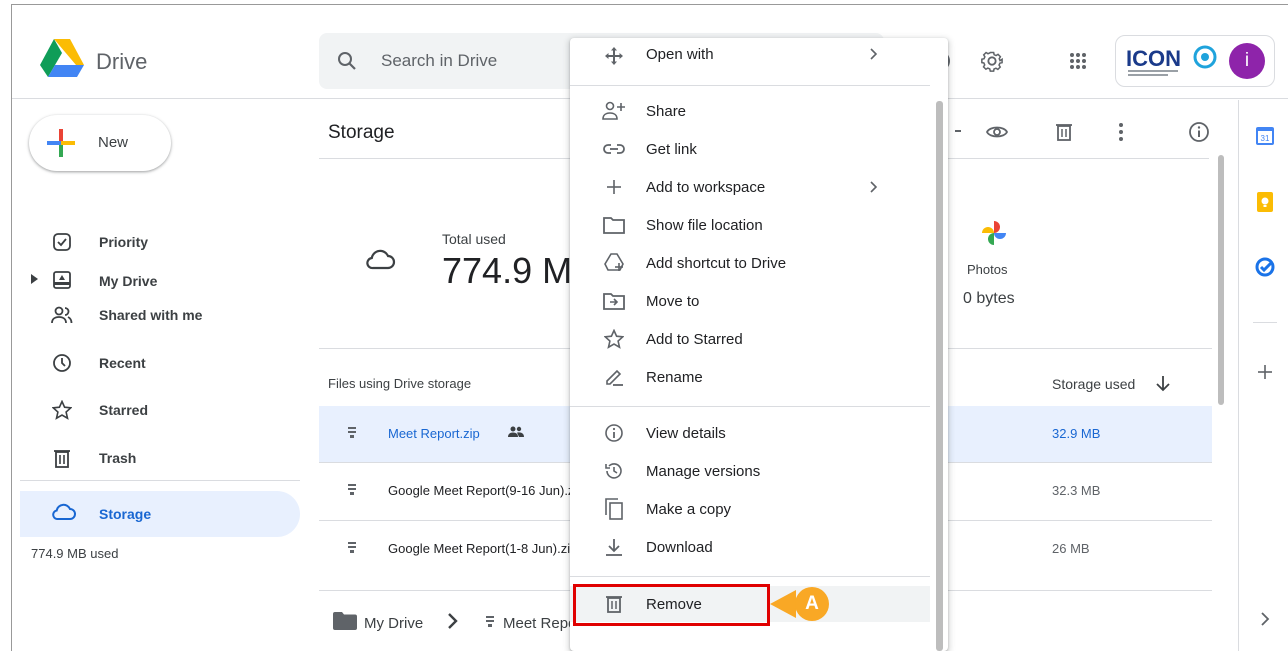  What do you see at coordinates (516, 432) in the screenshot?
I see `shared-people-icon` at bounding box center [516, 432].